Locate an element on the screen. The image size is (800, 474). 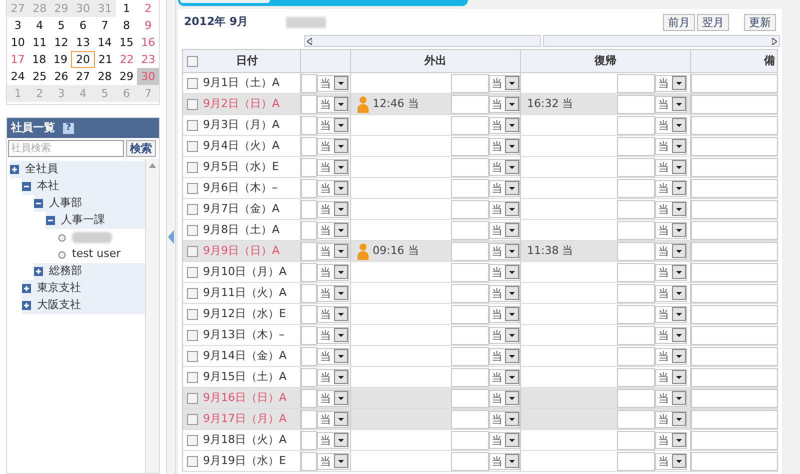
calendar-day: 24 is located at coordinates (18, 76).